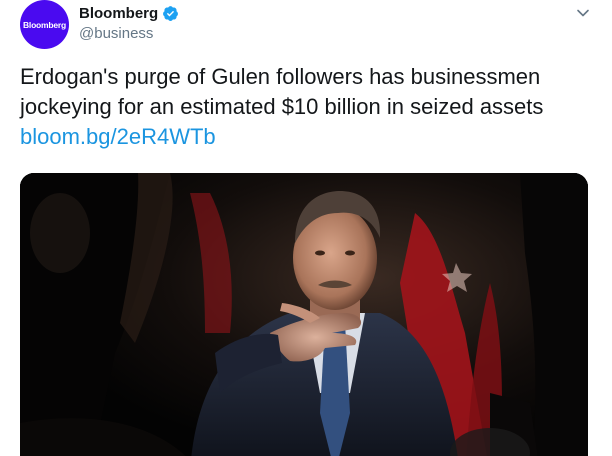 Image resolution: width=612 pixels, height=456 pixels. I want to click on chevron-down-icon, so click(583, 13).